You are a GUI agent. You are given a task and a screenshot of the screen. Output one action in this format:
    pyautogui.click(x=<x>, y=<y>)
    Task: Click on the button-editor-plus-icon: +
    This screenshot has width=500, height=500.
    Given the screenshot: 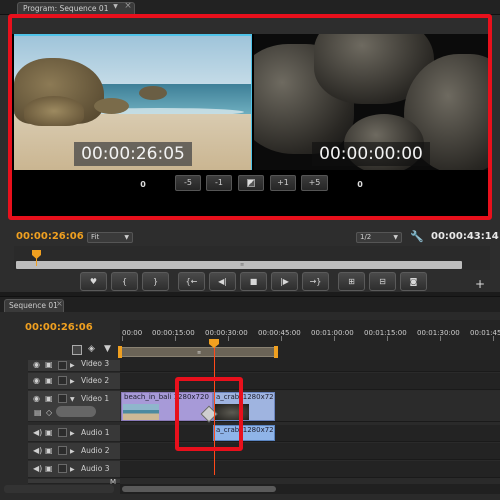 What is the action you would take?
    pyautogui.click(x=480, y=284)
    